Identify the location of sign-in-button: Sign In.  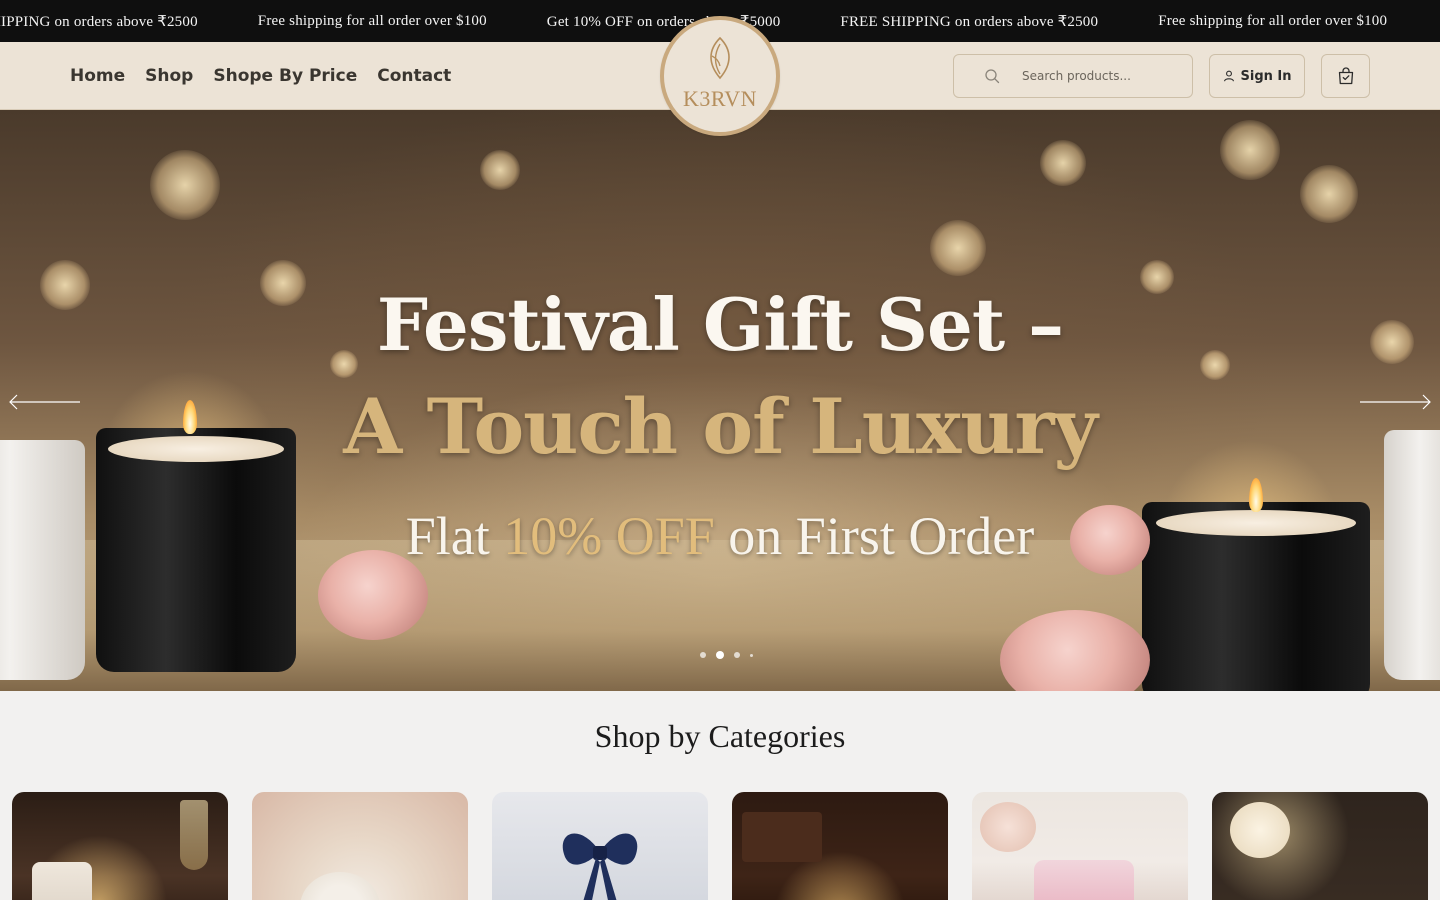
(1257, 76).